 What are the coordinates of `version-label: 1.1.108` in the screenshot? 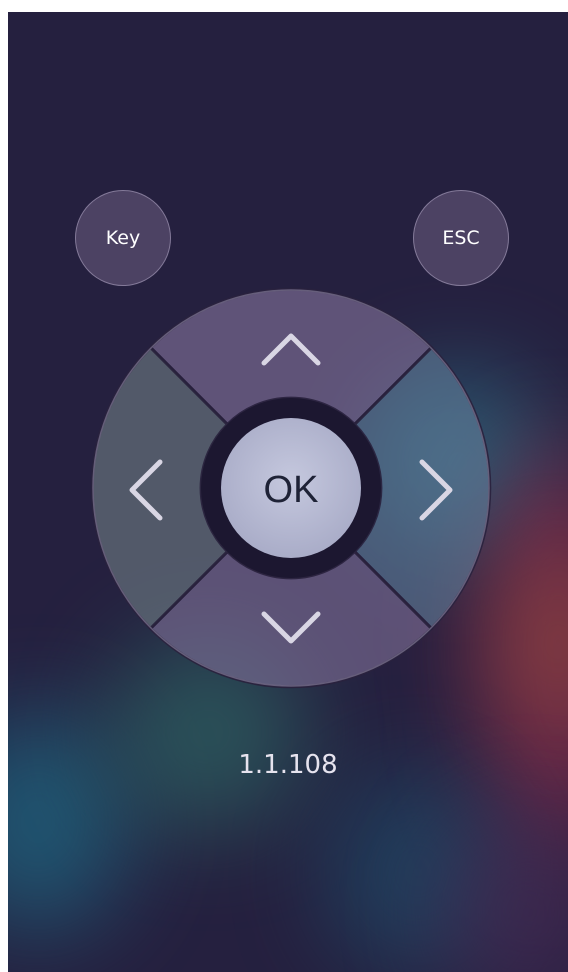 It's located at (288, 765).